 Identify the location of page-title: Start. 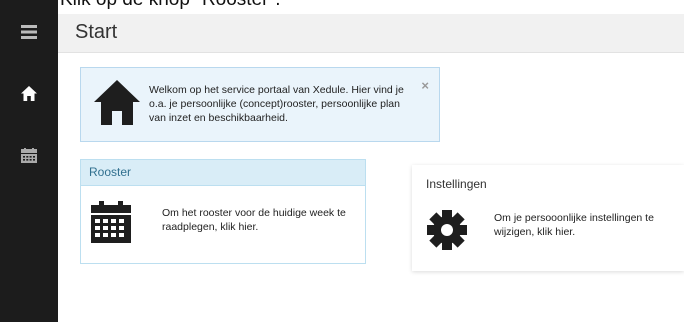
(96, 32).